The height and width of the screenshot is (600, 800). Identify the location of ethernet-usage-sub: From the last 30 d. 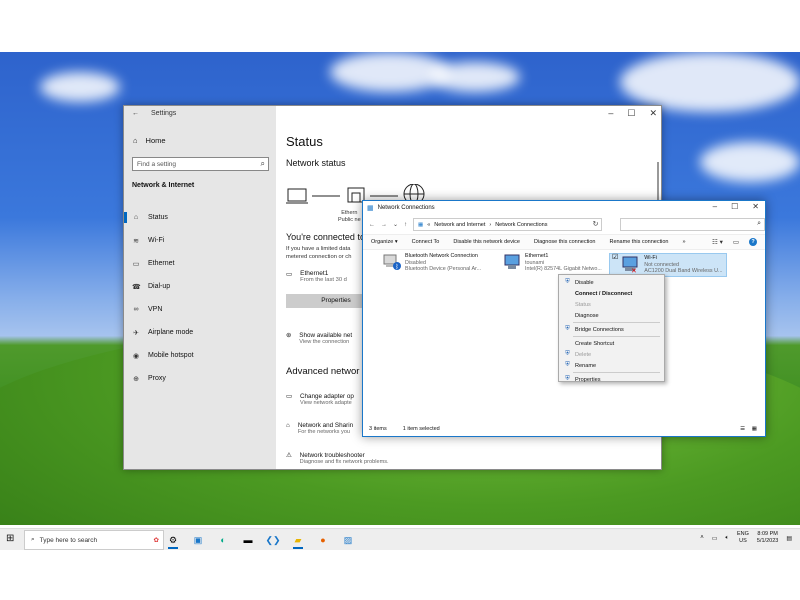
(323, 280).